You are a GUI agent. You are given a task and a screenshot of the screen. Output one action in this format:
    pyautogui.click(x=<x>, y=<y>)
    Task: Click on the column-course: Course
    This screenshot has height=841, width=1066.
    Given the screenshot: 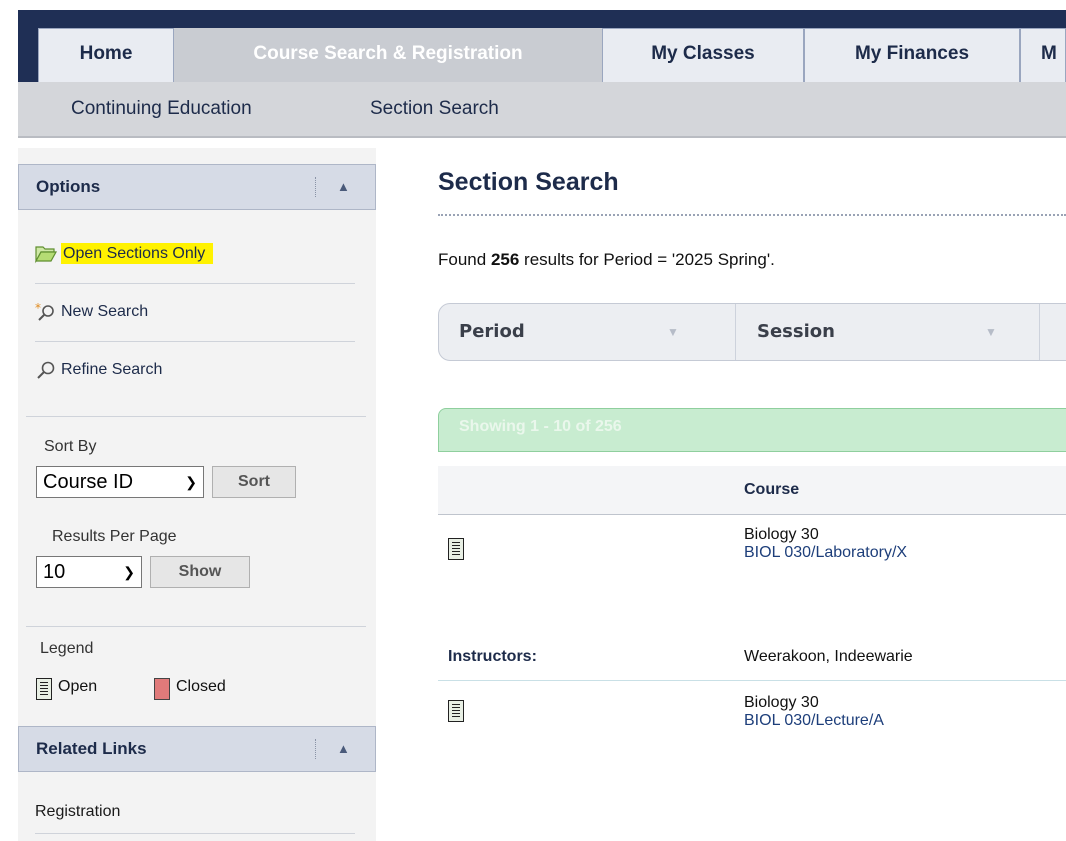 What is the action you would take?
    pyautogui.click(x=772, y=489)
    